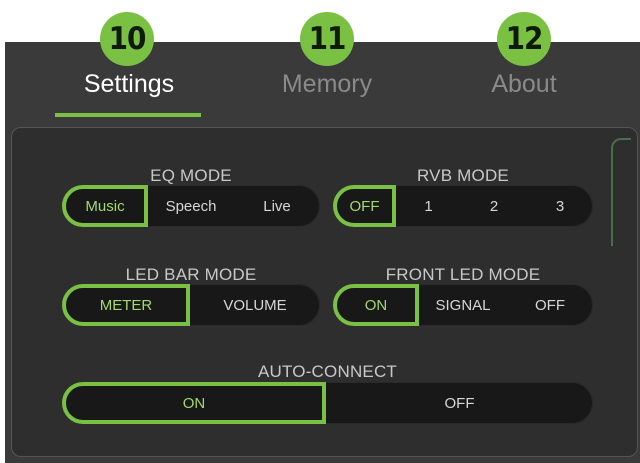 The width and height of the screenshot is (640, 463). I want to click on rvb-mode-option-2: 2, so click(494, 206).